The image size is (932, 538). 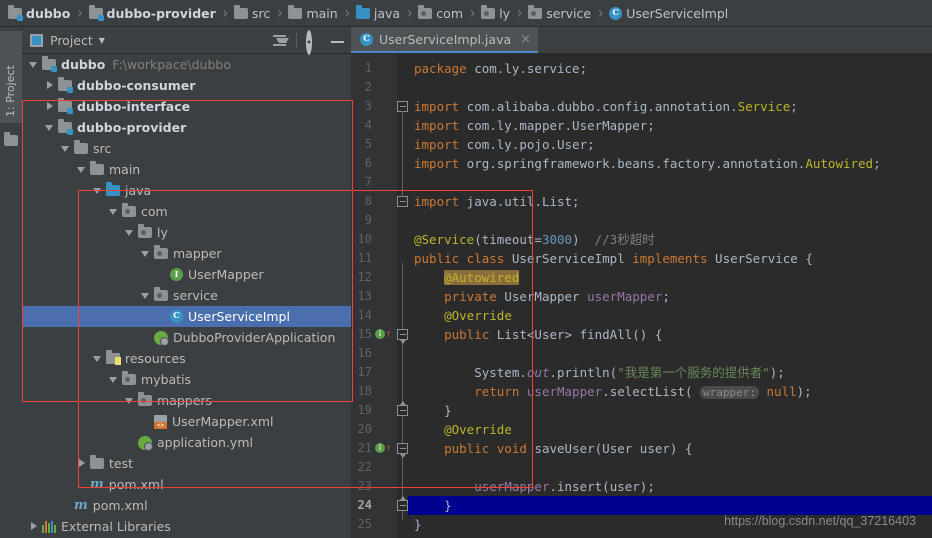 I want to click on breadcrumb-item-java: java, so click(x=378, y=13).